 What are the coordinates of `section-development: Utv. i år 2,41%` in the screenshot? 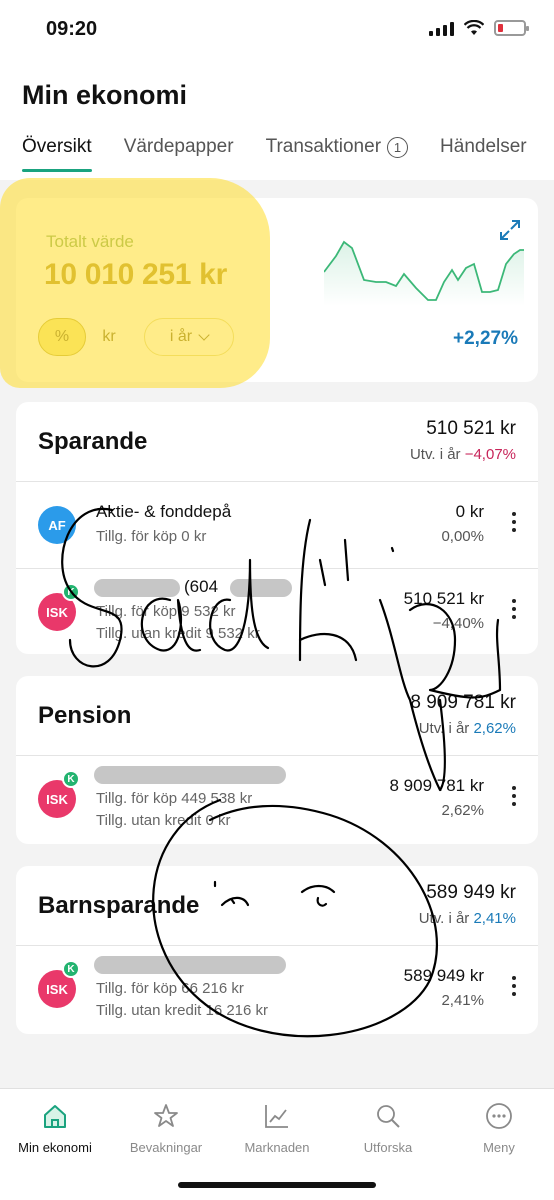 It's located at (467, 918).